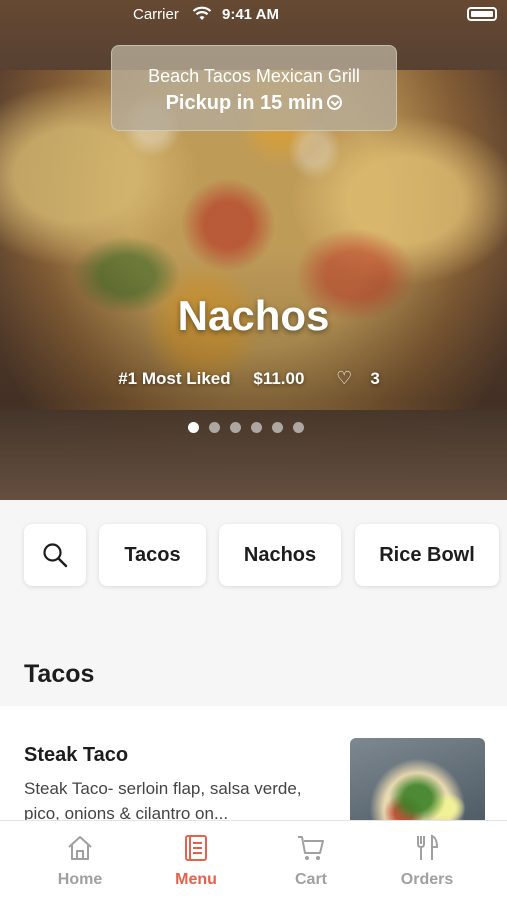 This screenshot has width=507, height=900. Describe the element at coordinates (202, 13) in the screenshot. I see `wifi-icon` at that location.